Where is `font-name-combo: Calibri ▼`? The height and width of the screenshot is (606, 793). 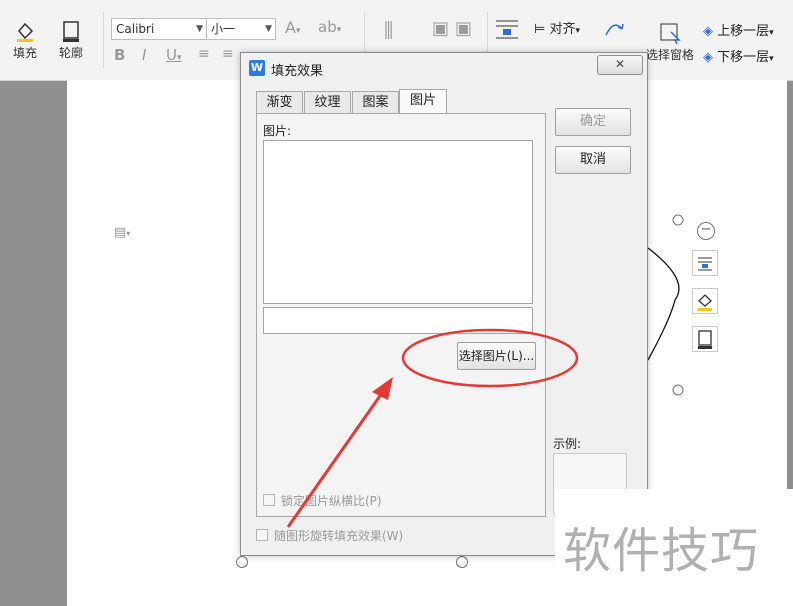
font-name-combo: Calibri ▼ is located at coordinates (159, 29).